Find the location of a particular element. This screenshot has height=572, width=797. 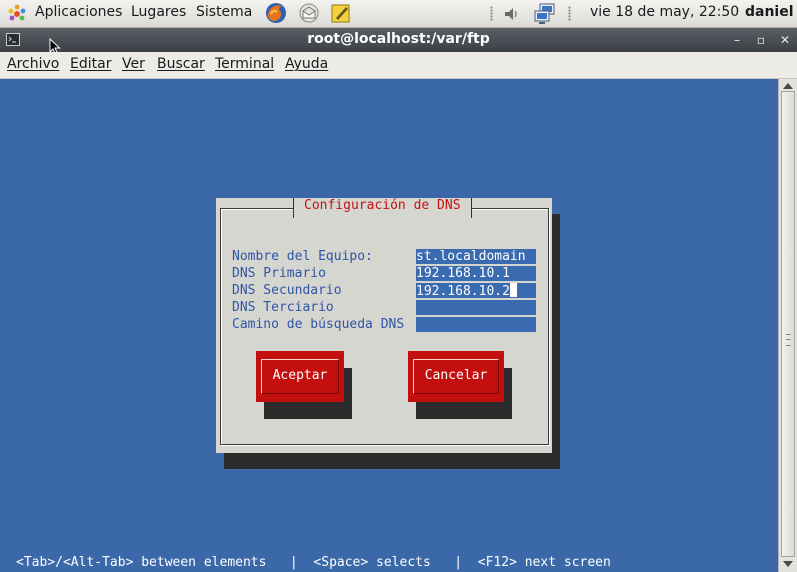

cancel-button: Cancelar is located at coordinates (456, 376).